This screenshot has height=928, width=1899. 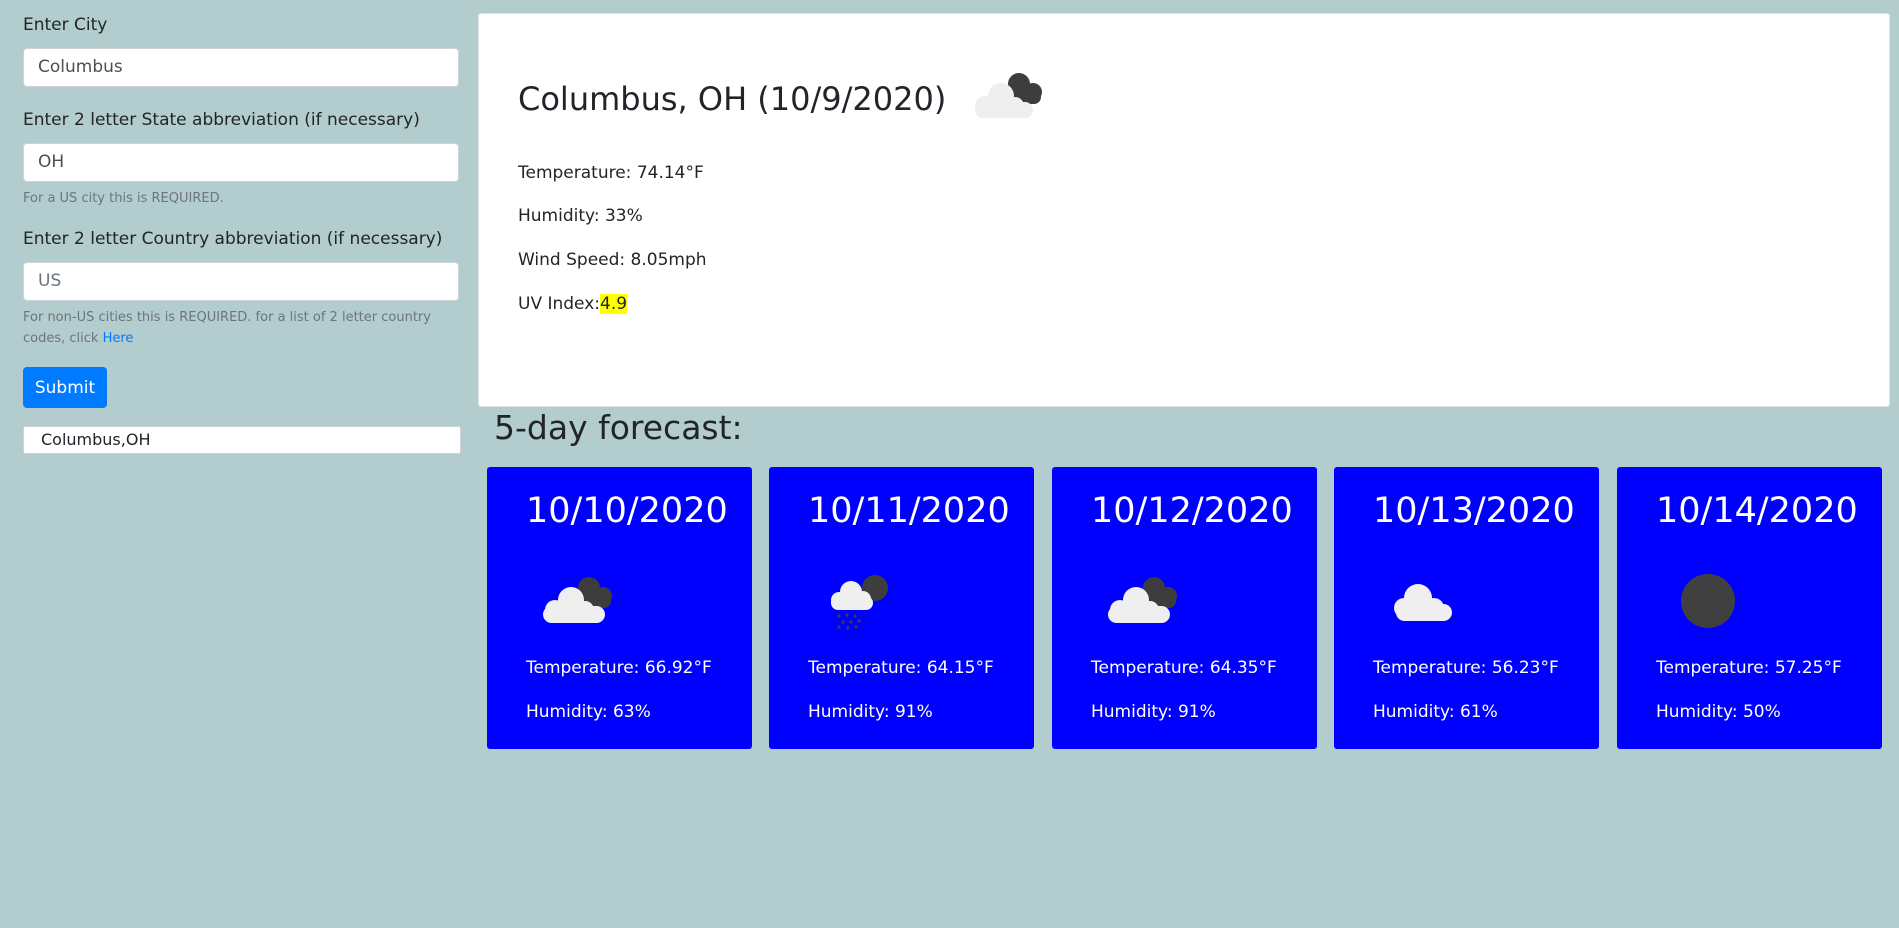 What do you see at coordinates (241, 67) in the screenshot?
I see `city-input: Columbus` at bounding box center [241, 67].